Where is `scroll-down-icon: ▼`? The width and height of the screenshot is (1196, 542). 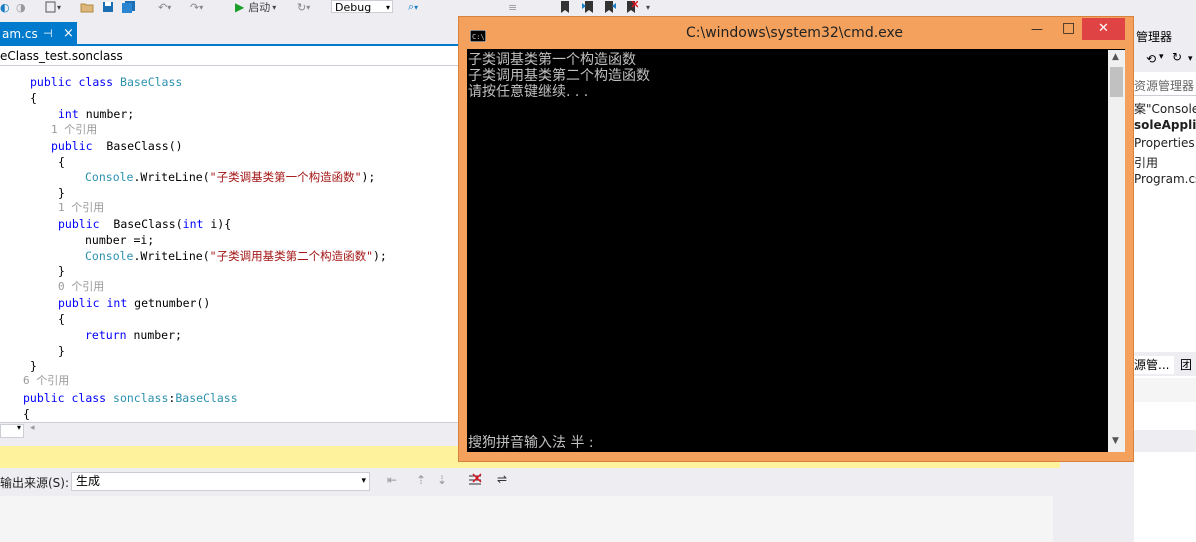
scroll-down-icon: ▼ is located at coordinates (1115, 441).